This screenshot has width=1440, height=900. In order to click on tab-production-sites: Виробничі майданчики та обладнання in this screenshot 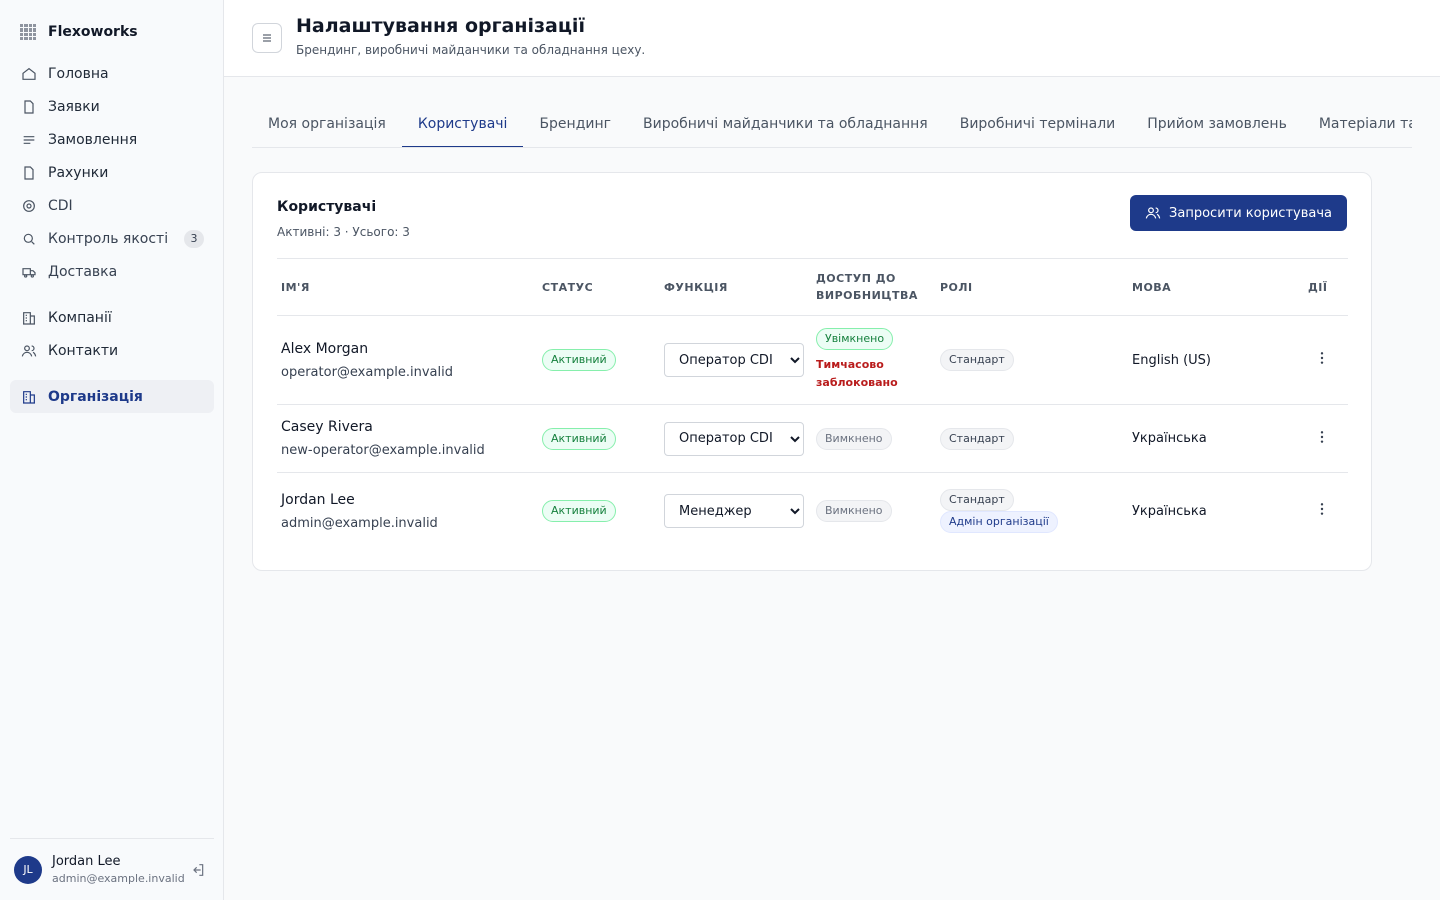, I will do `click(785, 123)`.